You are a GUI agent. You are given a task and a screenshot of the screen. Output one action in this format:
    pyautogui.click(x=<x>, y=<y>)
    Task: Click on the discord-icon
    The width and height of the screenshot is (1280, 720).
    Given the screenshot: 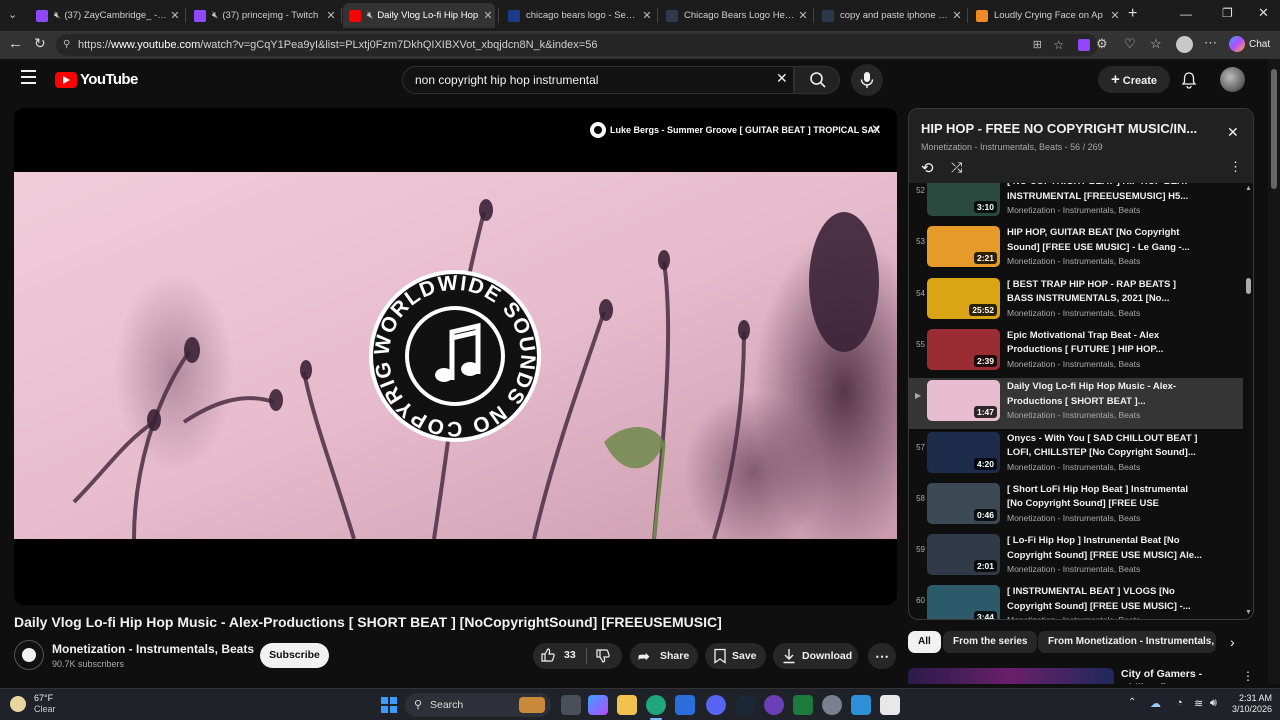 What is the action you would take?
    pyautogui.click(x=716, y=705)
    